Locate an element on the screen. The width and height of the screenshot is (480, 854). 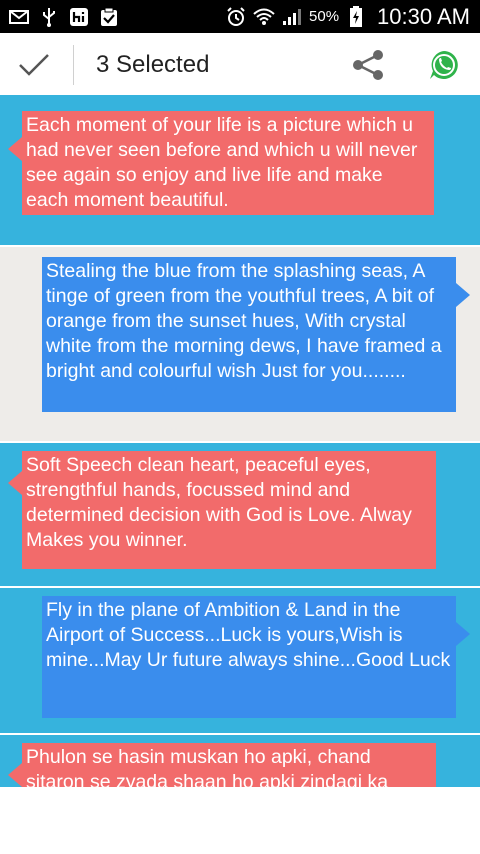
wifi-icon is located at coordinates (264, 17).